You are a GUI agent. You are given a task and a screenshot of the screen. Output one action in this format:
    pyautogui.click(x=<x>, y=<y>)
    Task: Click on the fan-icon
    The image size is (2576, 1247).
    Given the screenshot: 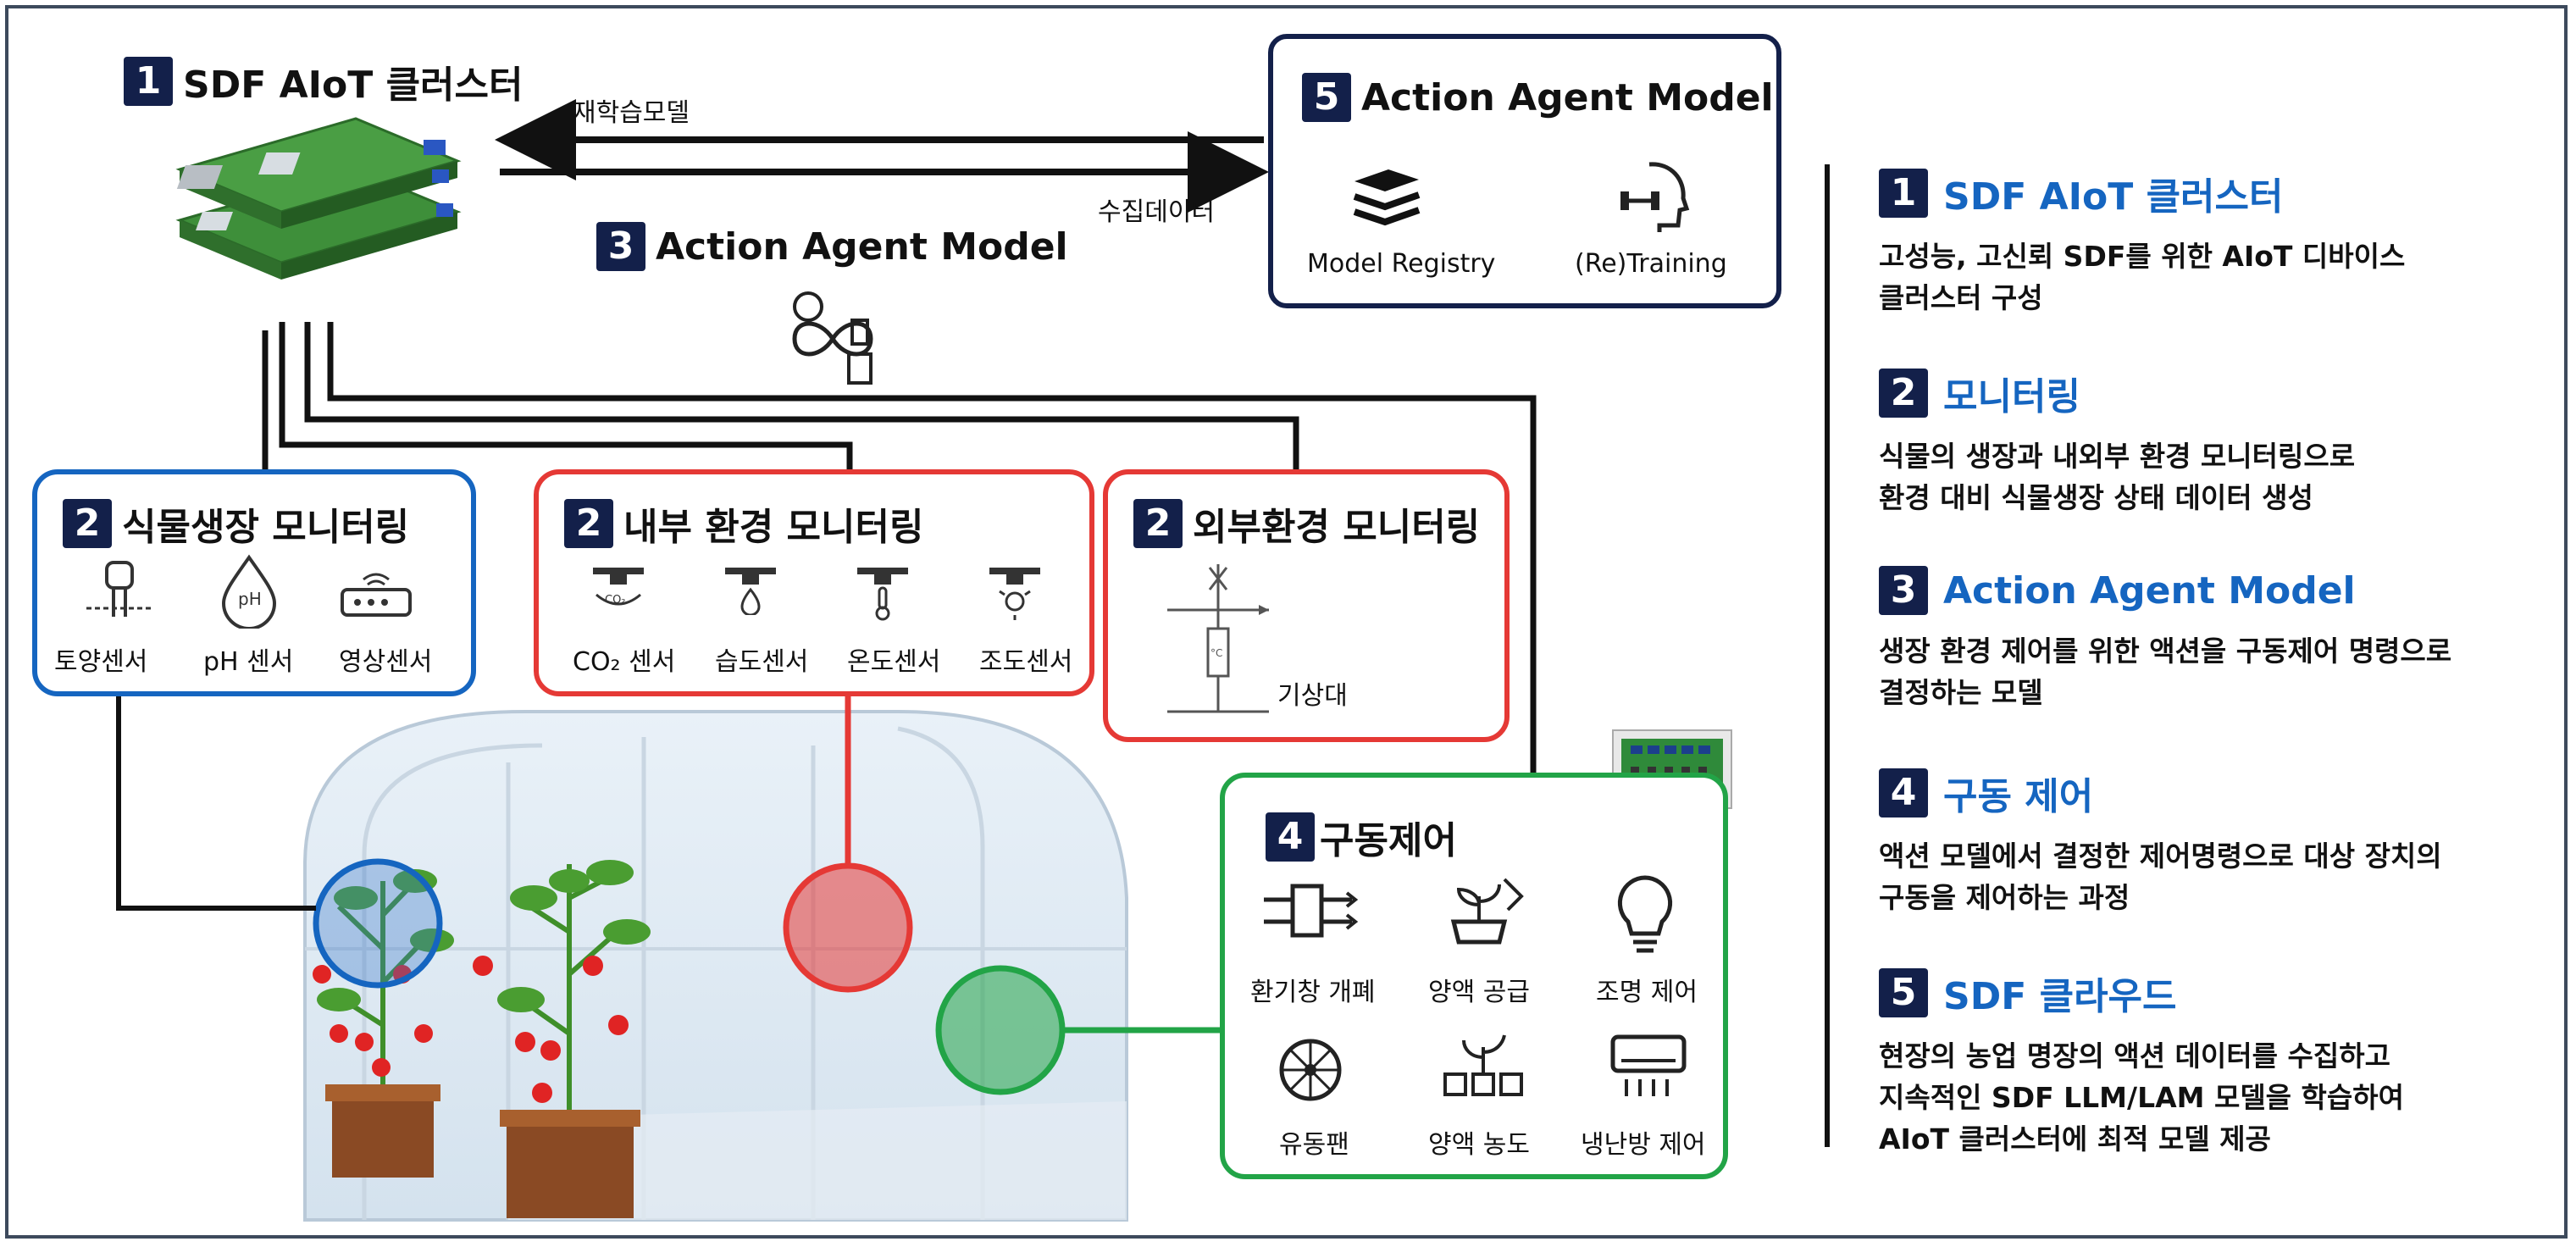 What is the action you would take?
    pyautogui.click(x=1310, y=1070)
    